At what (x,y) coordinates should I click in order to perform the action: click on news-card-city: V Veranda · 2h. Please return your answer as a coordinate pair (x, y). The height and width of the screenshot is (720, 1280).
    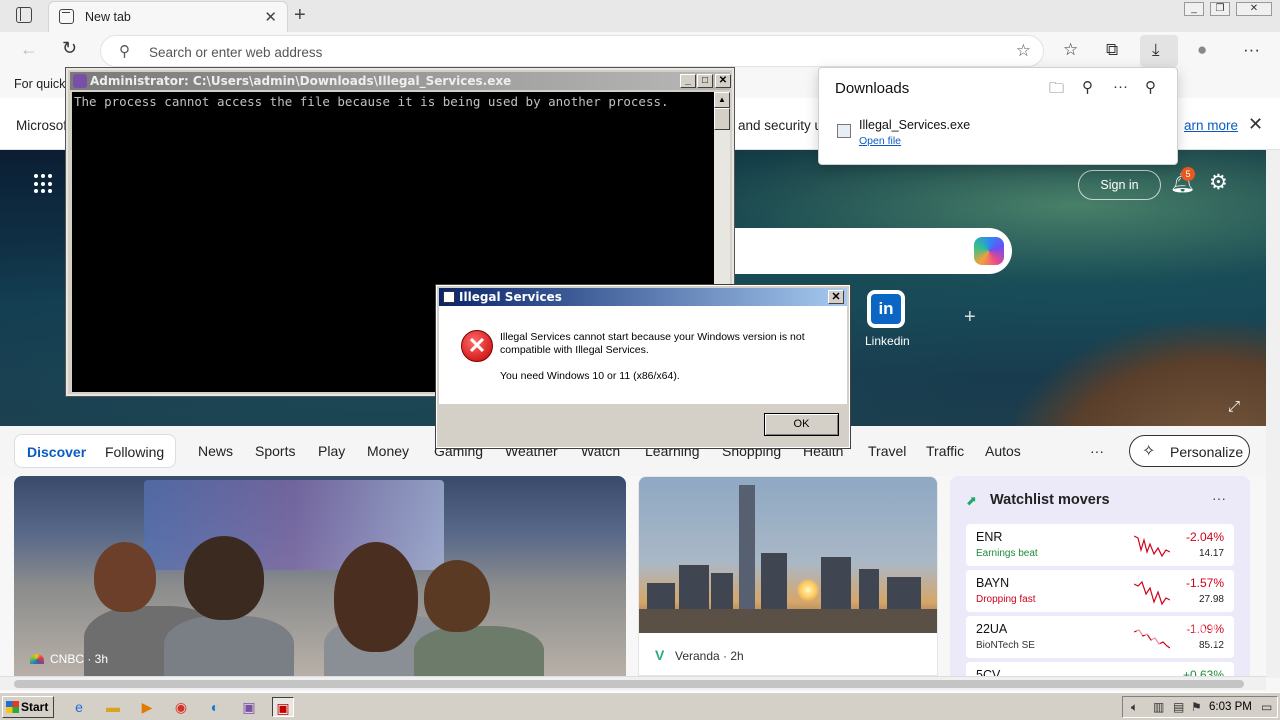
    Looking at the image, I should click on (788, 576).